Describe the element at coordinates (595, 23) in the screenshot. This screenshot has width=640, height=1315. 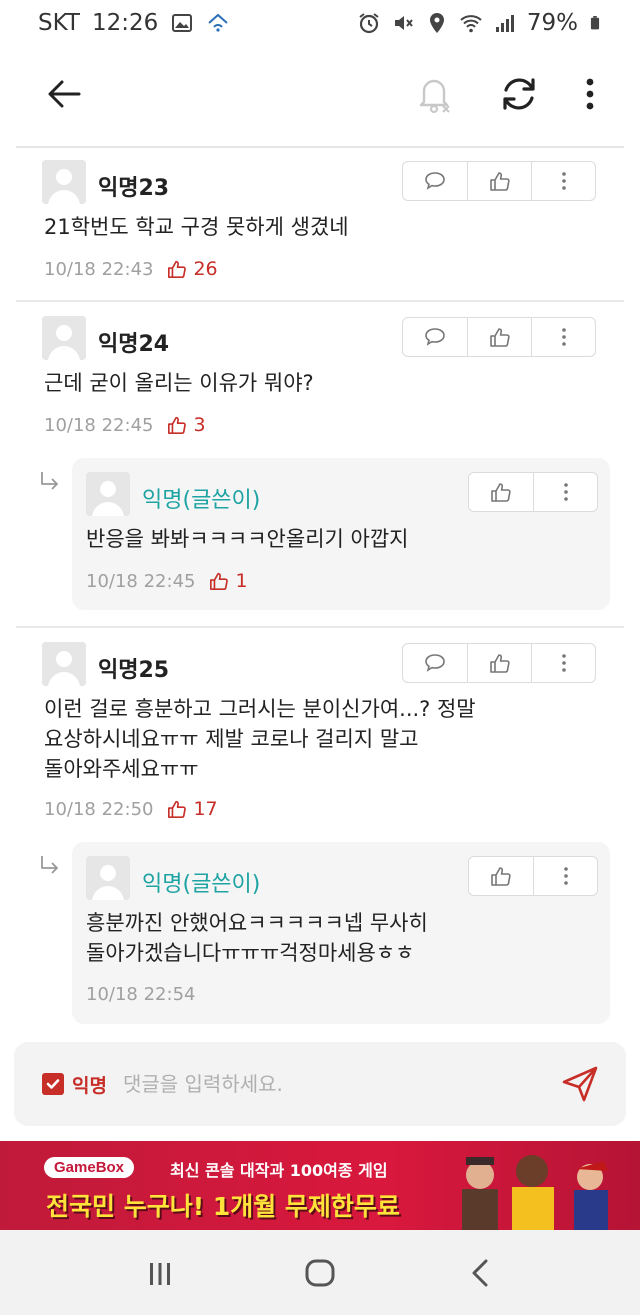
I see `battery-icon` at that location.